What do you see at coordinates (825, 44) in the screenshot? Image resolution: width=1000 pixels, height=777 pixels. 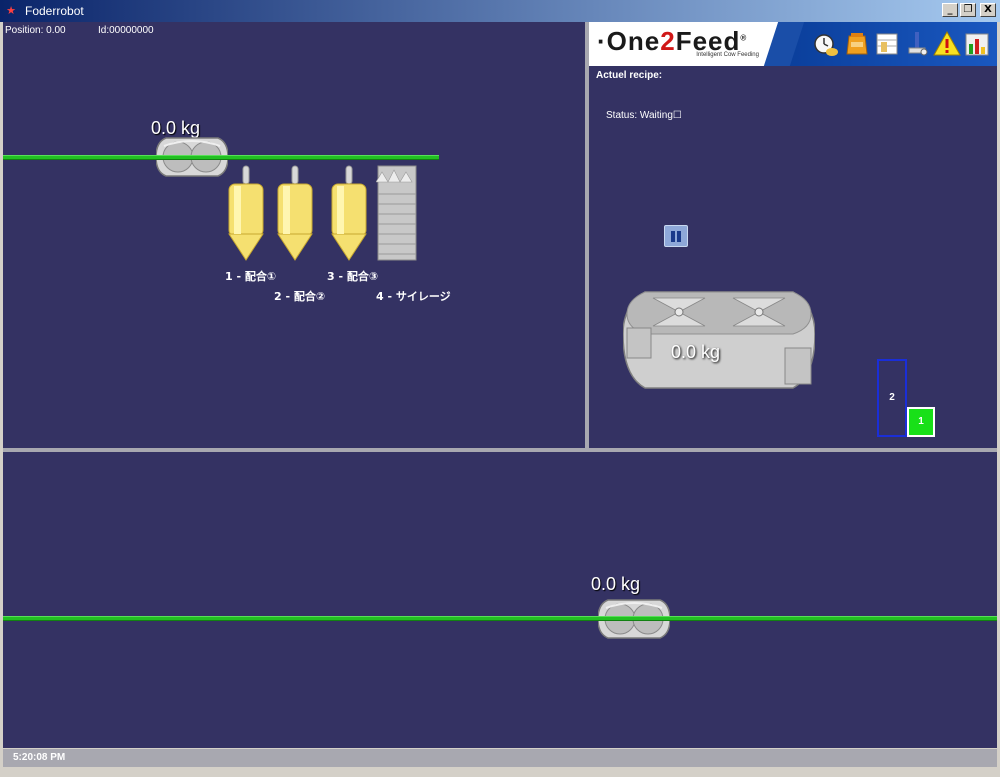 I see `feeding-clock-icon` at bounding box center [825, 44].